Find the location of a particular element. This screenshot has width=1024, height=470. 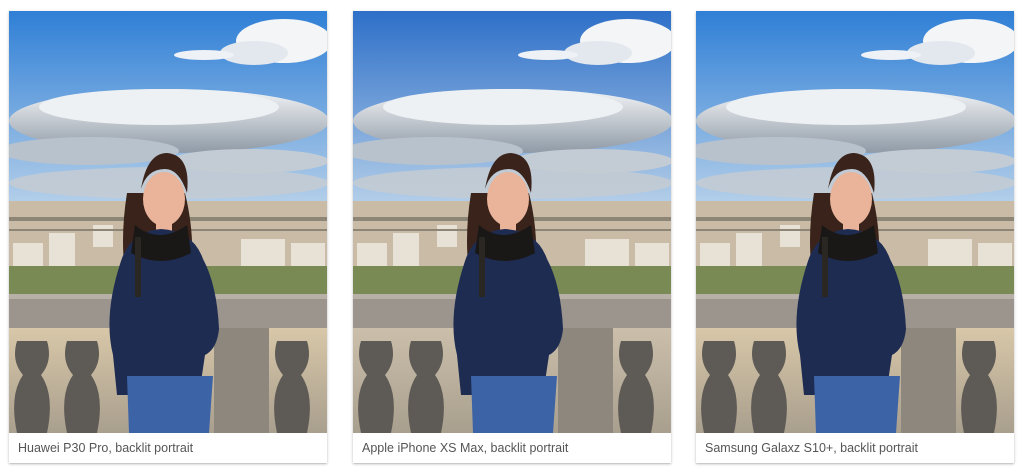

caption-samsung: Samsung Galaxz S10+, backlit portrait is located at coordinates (811, 448).